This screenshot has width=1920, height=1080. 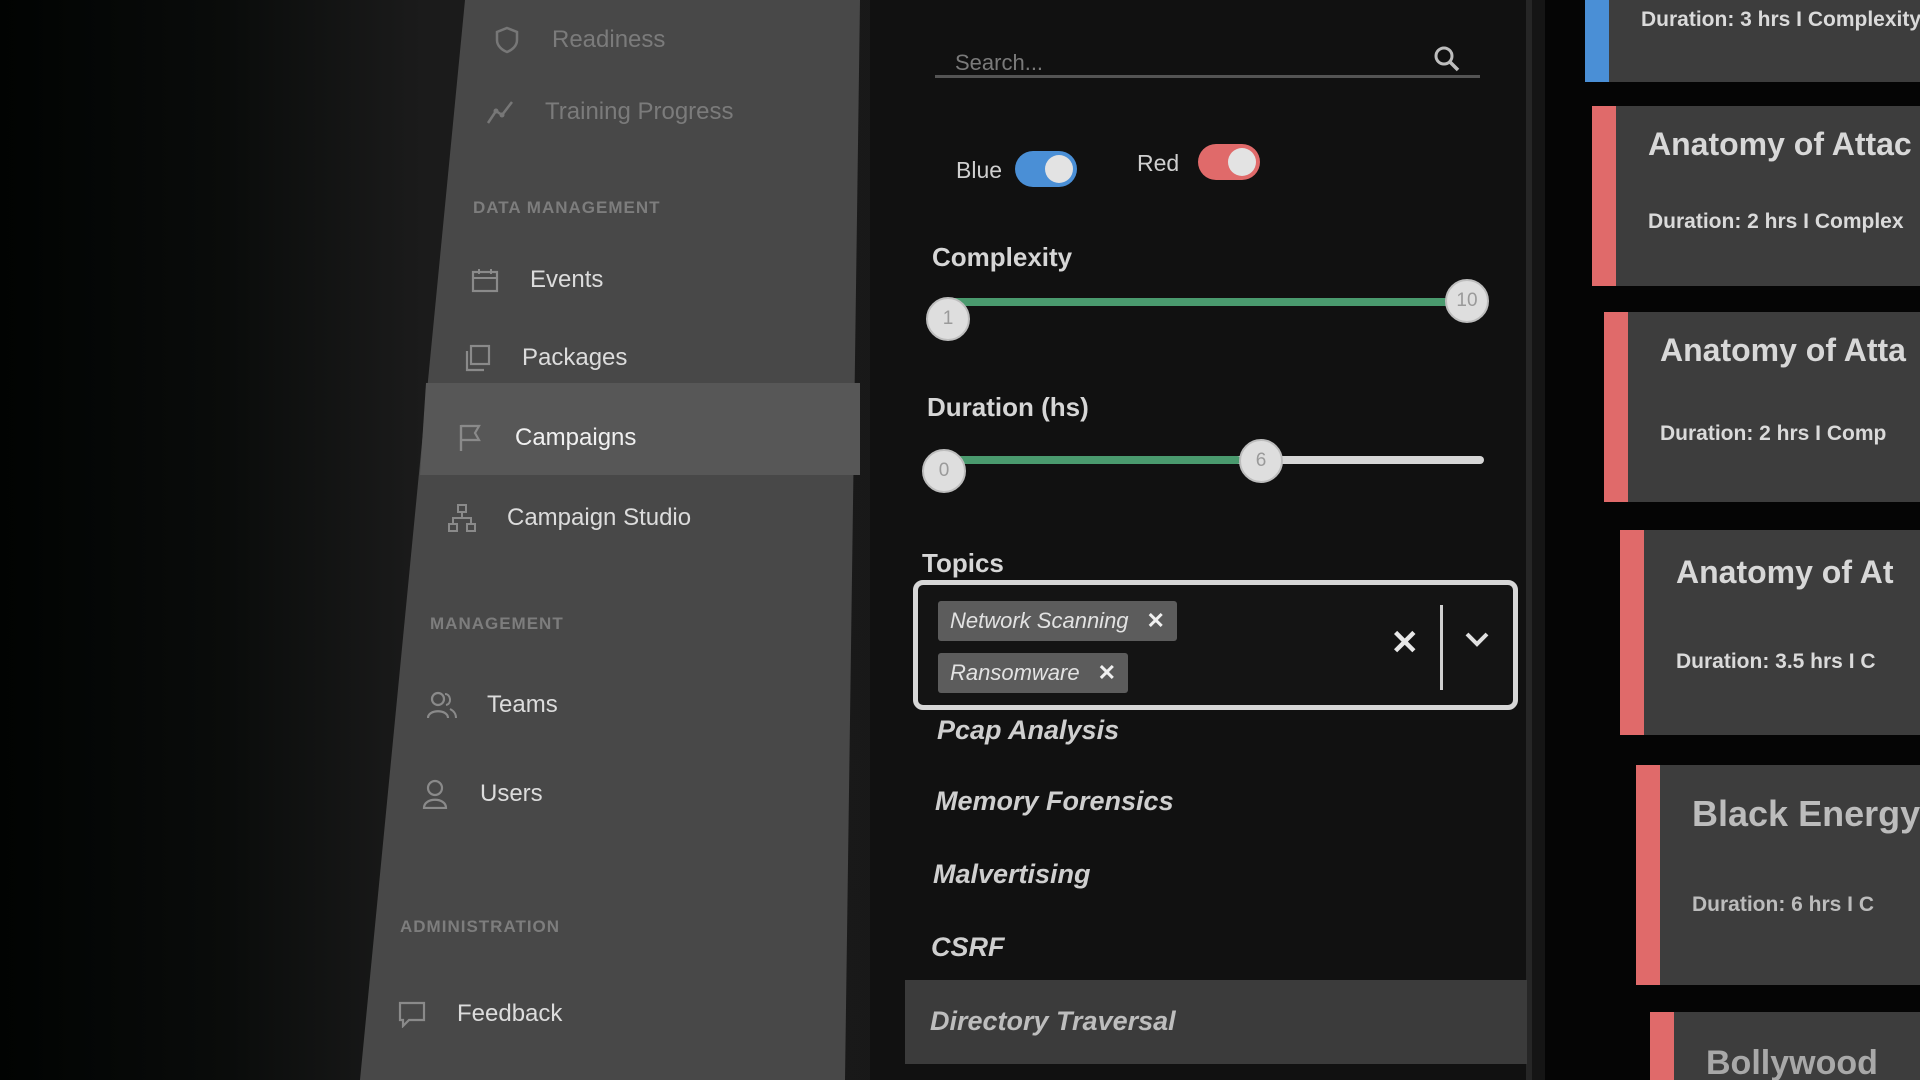 I want to click on topics-multiselect: Network Scanning ✕ Ransomware ✕ ✕, so click(x=1215, y=645).